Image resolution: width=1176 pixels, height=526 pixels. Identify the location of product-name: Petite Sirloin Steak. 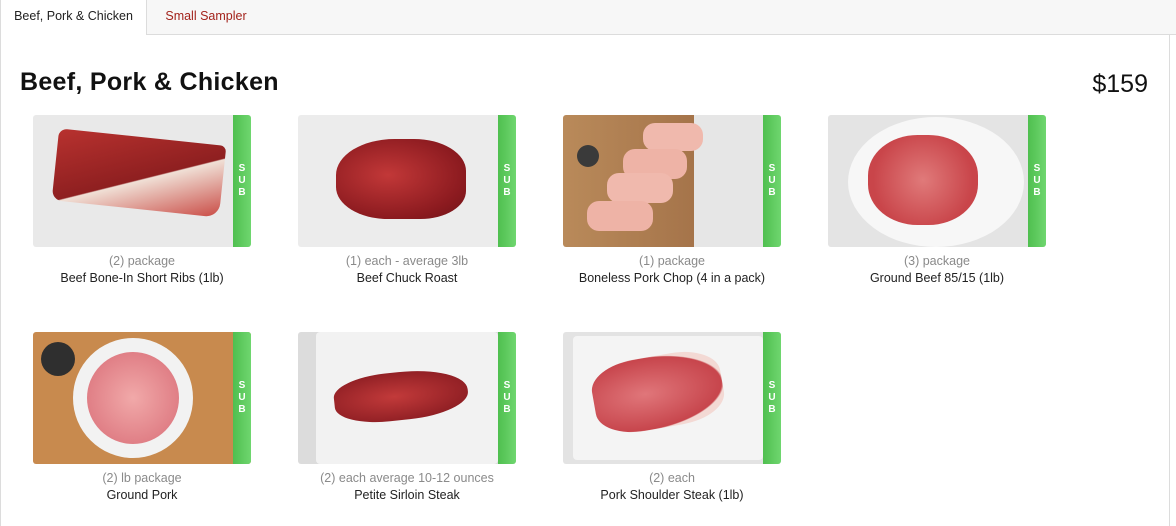
(407, 495).